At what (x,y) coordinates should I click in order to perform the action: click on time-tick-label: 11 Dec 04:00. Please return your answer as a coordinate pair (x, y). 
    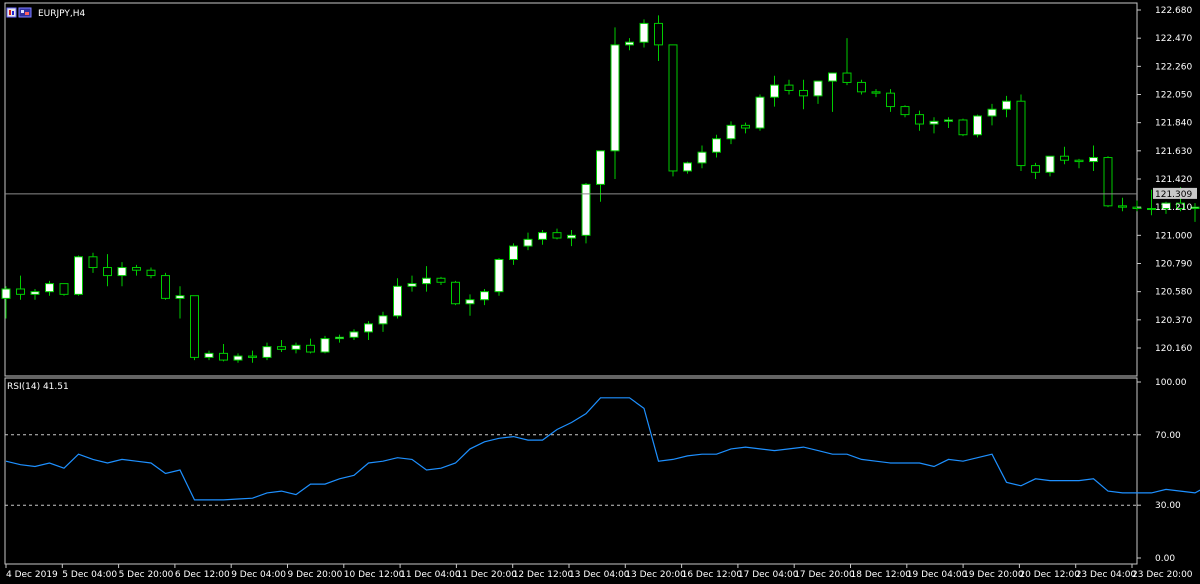
    Looking at the image, I should click on (430, 575).